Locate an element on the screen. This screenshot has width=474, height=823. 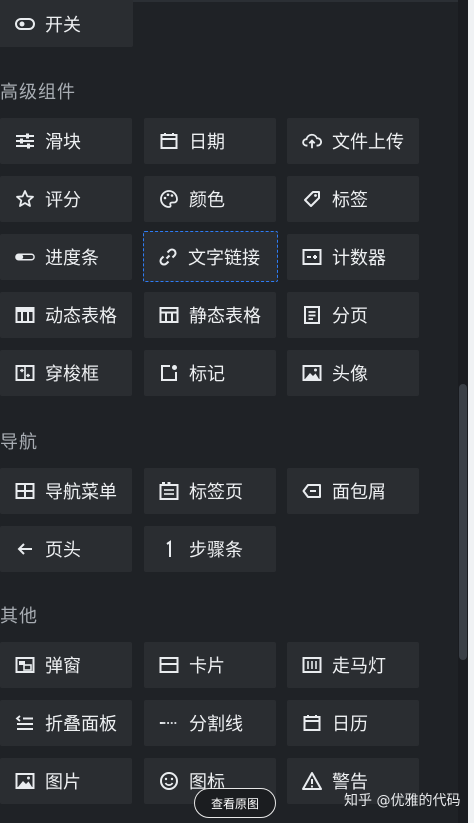
toggle-icon is located at coordinates (25, 24).